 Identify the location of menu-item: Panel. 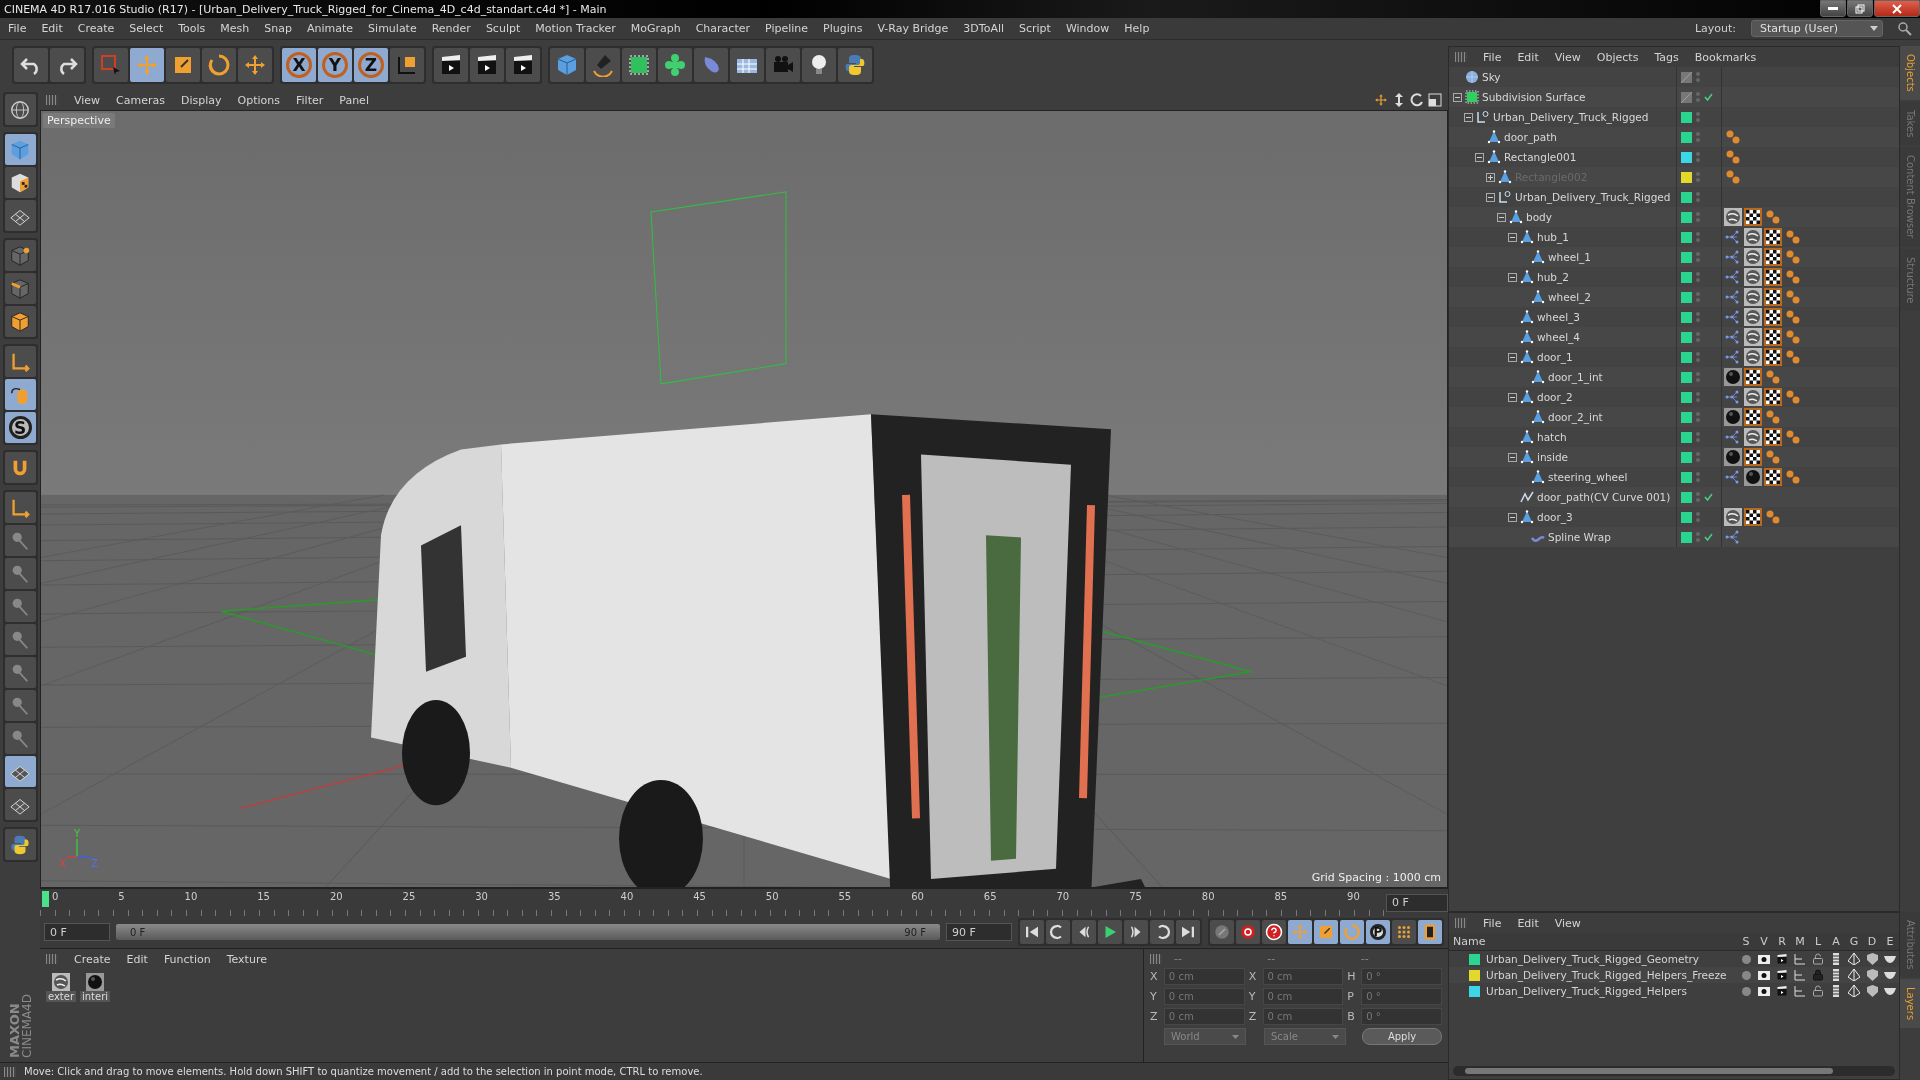
(354, 100).